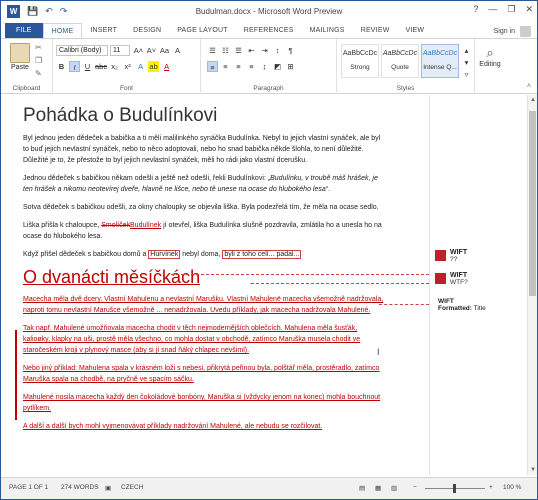 This screenshot has width=538, height=500. I want to click on highlight-button: ab, so click(154, 66).